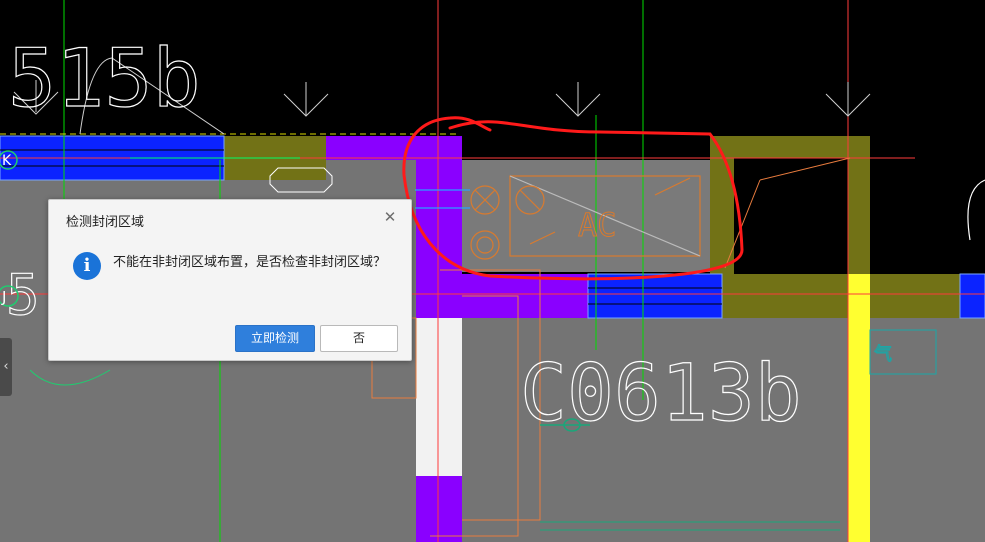 The height and width of the screenshot is (542, 985). I want to click on side-panel-toggle: ‹, so click(6, 367).